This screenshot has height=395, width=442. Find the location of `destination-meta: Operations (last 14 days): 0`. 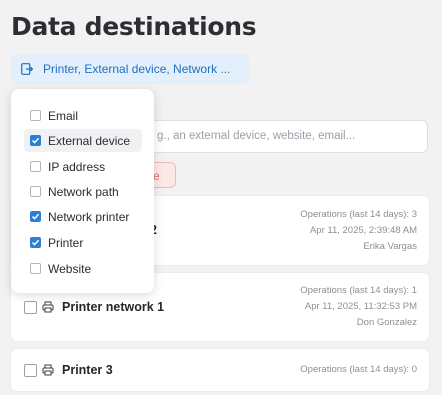

destination-meta: Operations (last 14 days): 0 is located at coordinates (358, 370).